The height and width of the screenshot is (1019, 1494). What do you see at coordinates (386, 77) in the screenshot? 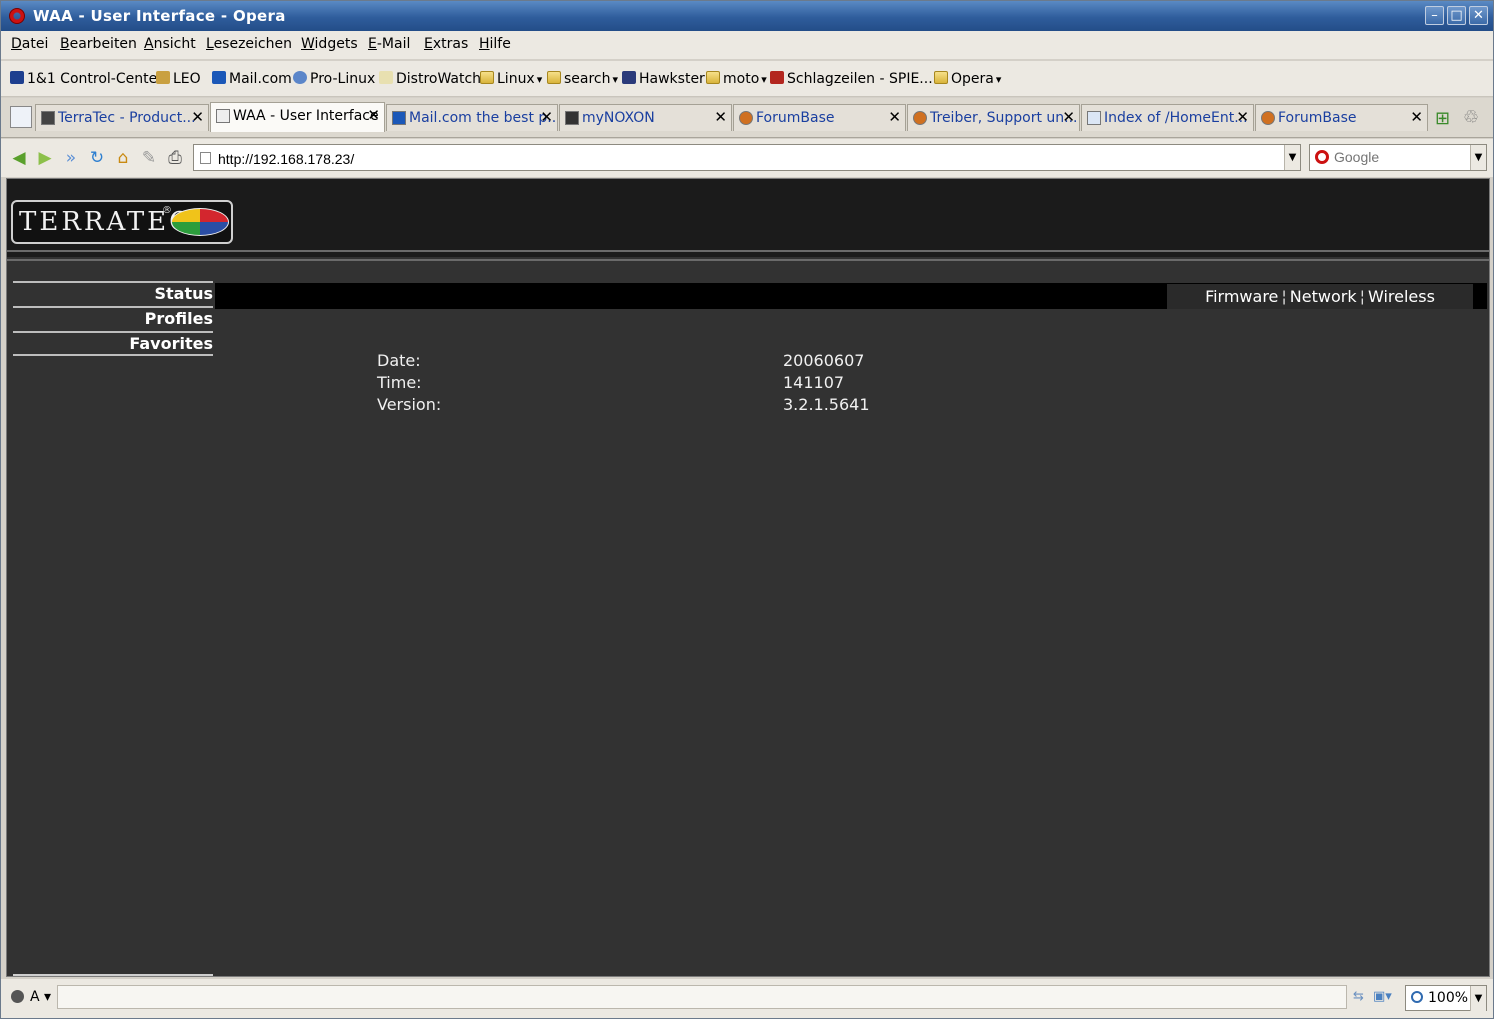
I see `distrowatch-icon` at bounding box center [386, 77].